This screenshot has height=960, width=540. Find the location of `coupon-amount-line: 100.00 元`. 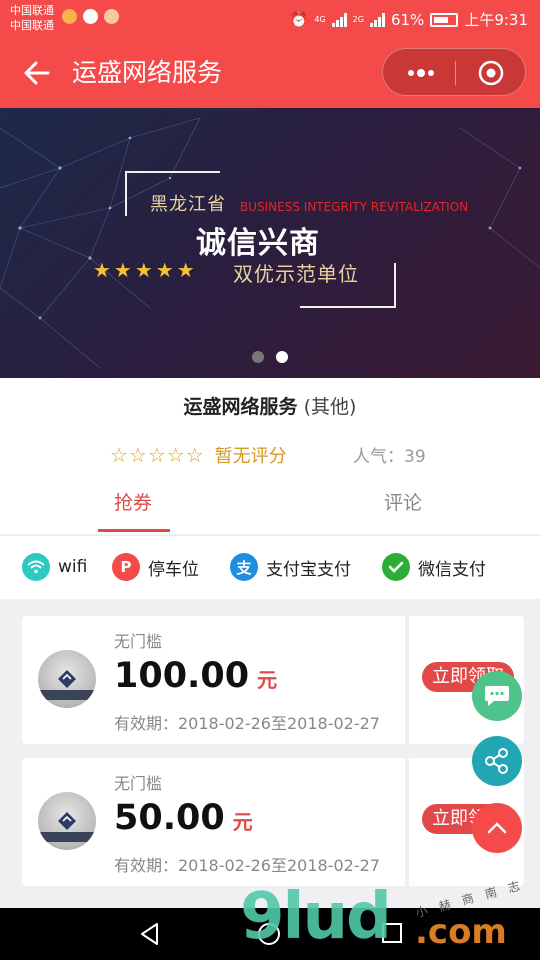

coupon-amount-line: 100.00 元 is located at coordinates (195, 676).